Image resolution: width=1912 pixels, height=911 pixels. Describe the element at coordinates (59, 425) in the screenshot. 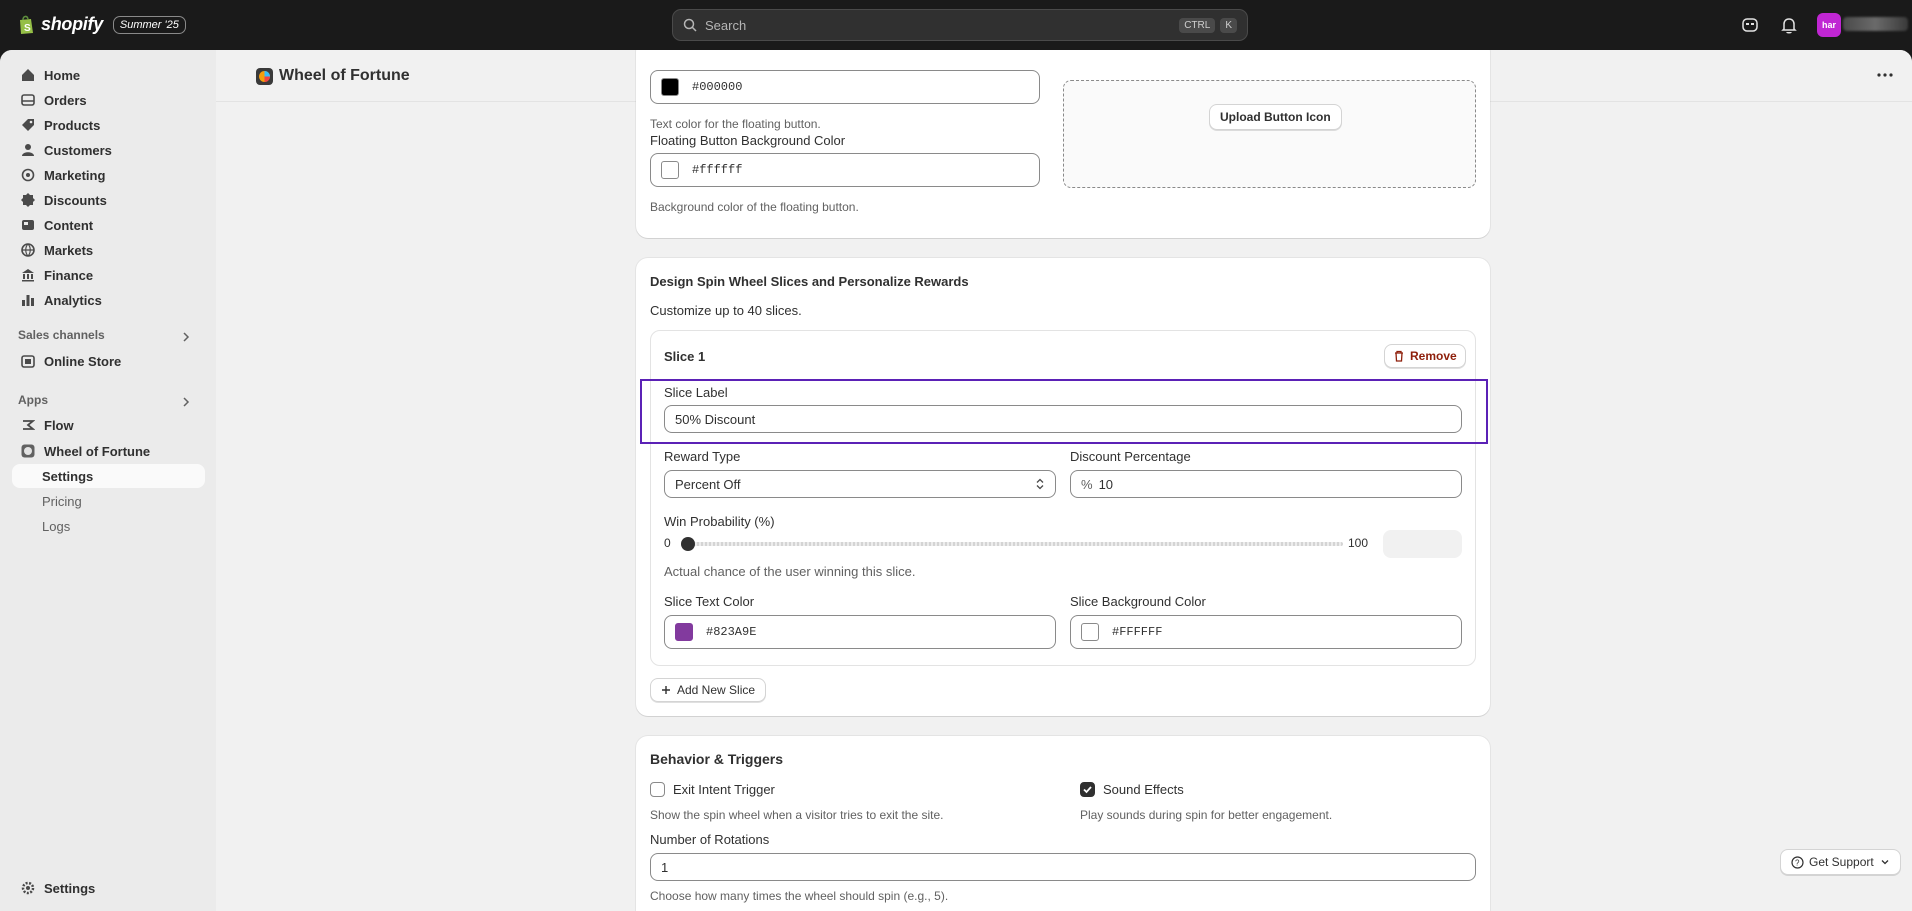

I see `sidebar-item-label: Flow` at that location.